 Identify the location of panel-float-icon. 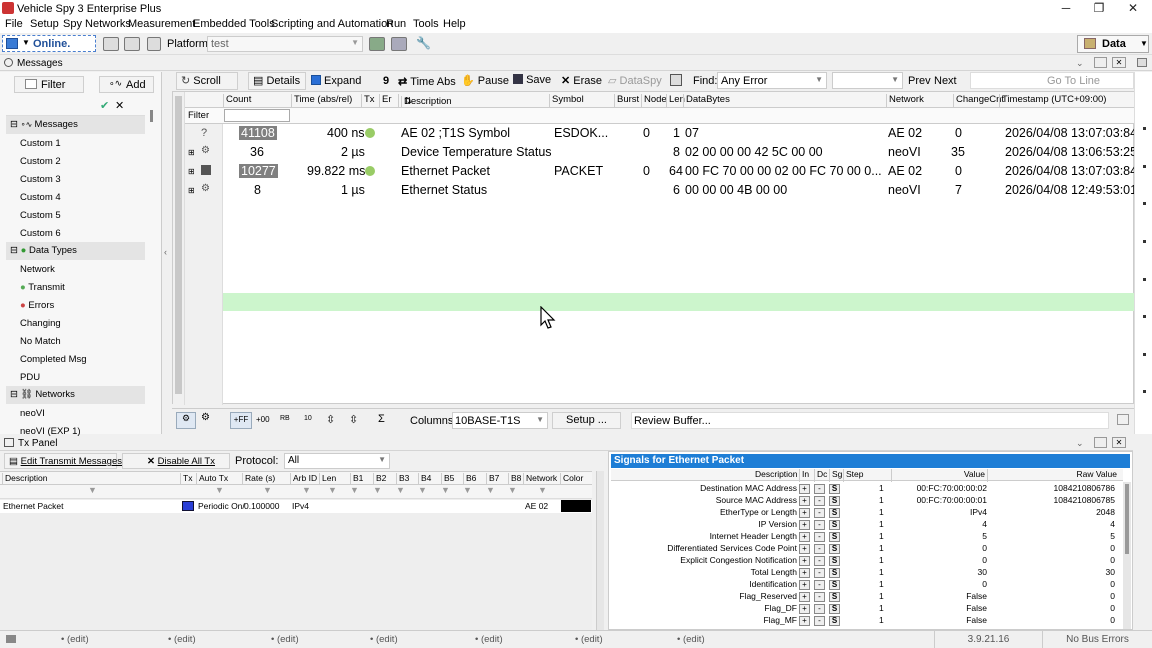
(1100, 442).